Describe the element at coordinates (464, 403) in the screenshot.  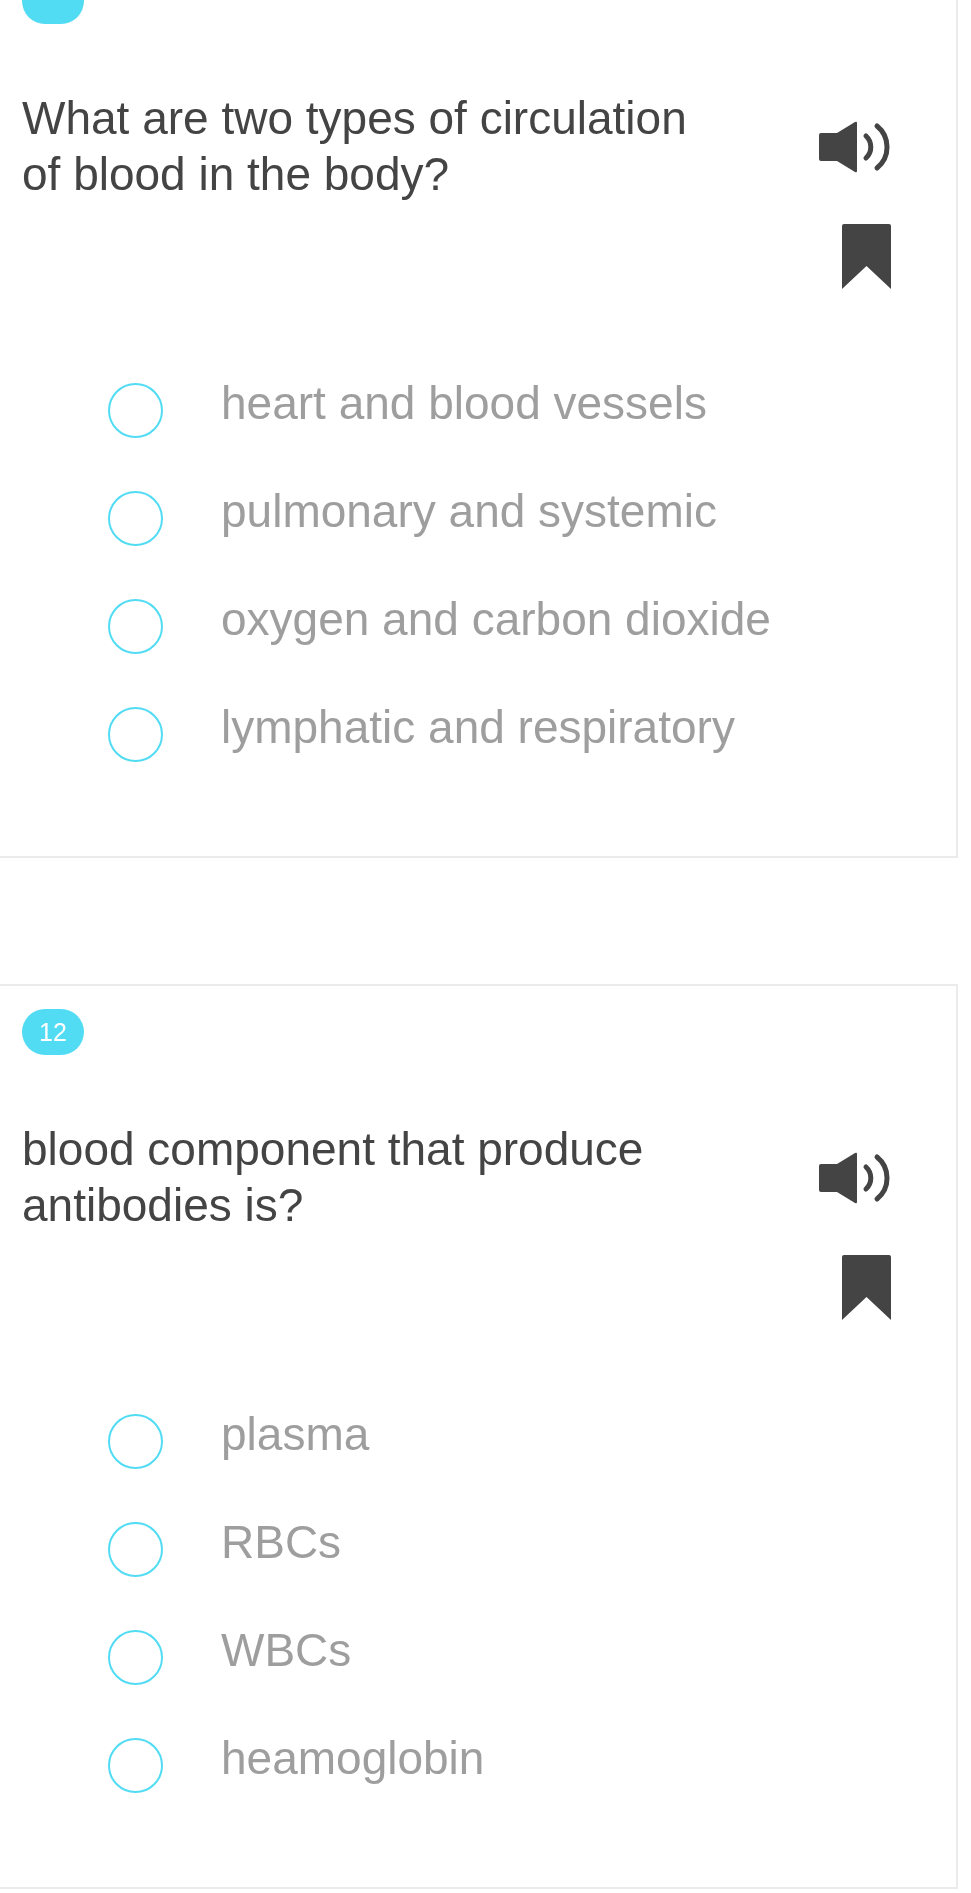
I see `answer-option-label: heart and blood vessels` at that location.